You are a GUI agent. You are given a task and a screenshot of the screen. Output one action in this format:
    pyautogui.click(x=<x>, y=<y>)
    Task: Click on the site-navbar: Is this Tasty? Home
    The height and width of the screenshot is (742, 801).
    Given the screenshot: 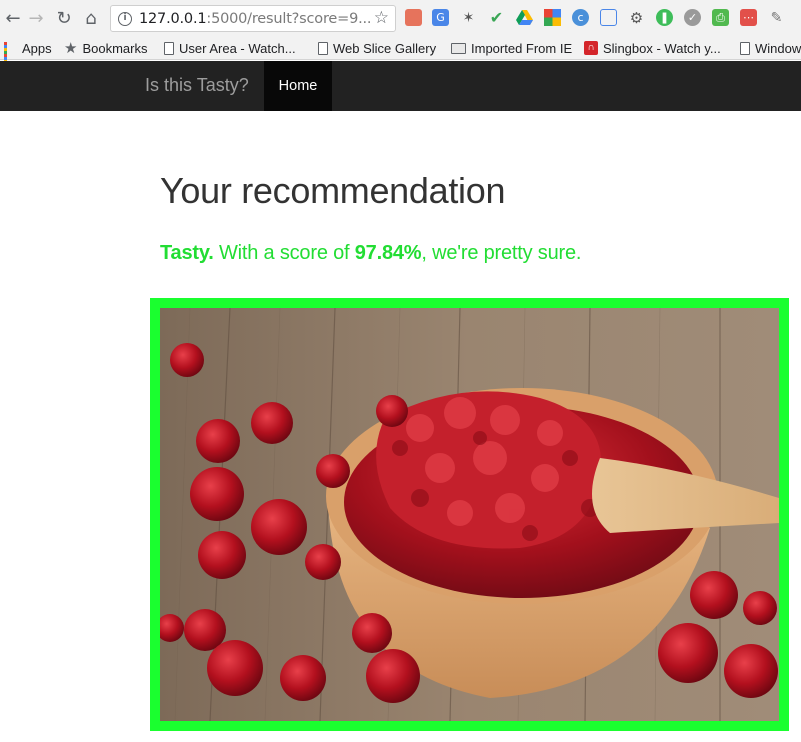 What is the action you would take?
    pyautogui.click(x=400, y=86)
    